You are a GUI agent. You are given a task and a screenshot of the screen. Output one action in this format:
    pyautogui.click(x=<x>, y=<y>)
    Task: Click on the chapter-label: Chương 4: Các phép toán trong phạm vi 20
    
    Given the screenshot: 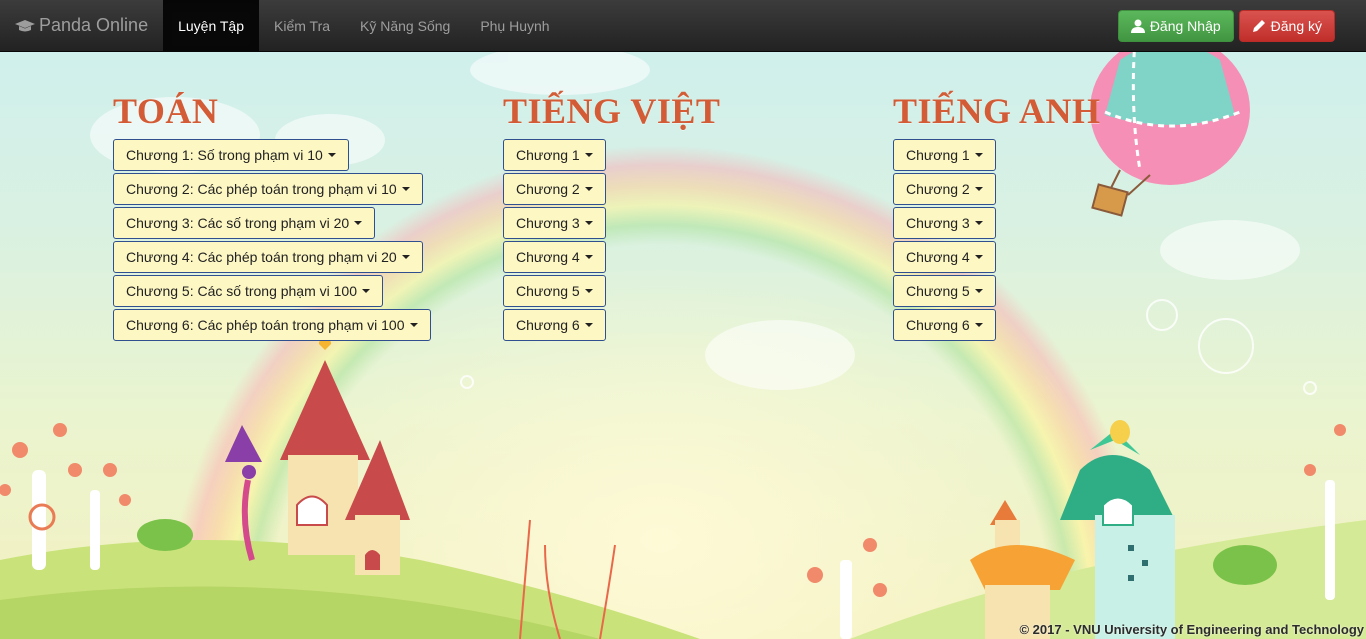 What is the action you would take?
    pyautogui.click(x=261, y=257)
    